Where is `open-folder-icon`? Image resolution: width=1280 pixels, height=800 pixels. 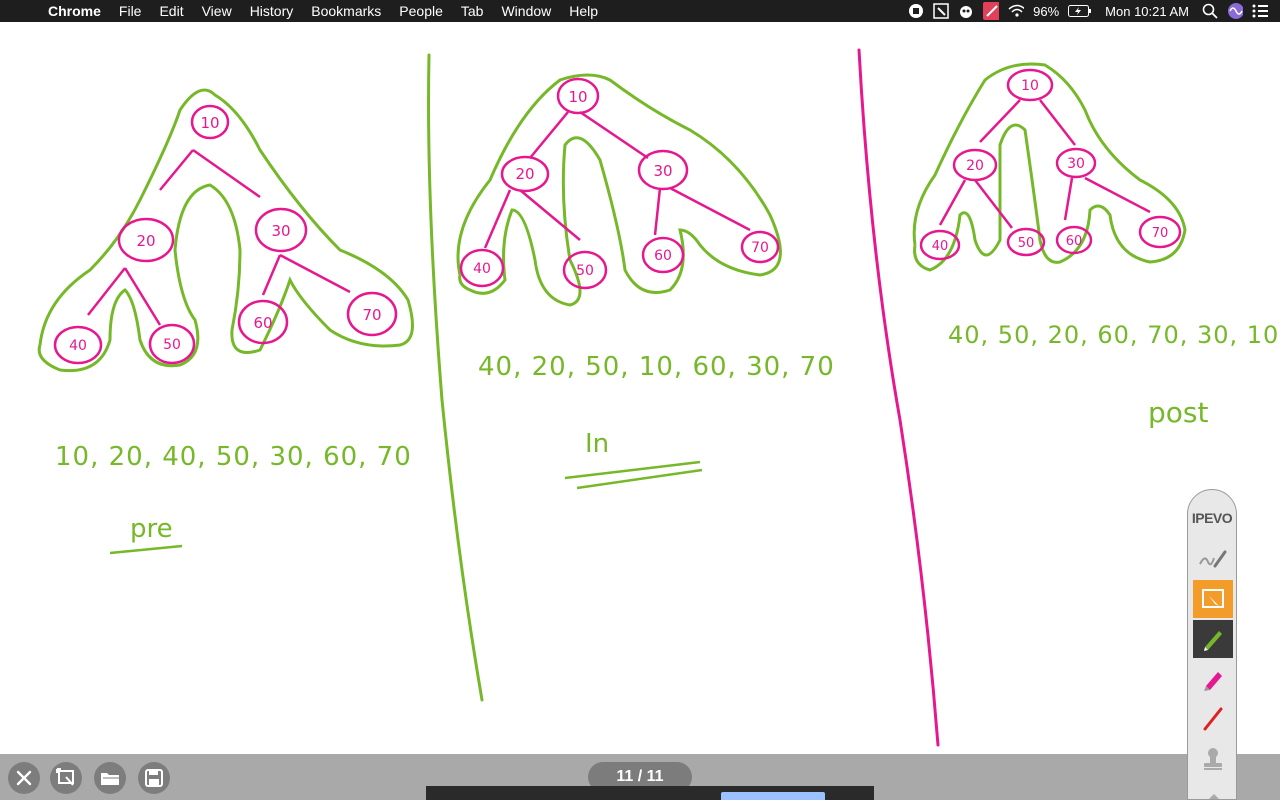 open-folder-icon is located at coordinates (110, 778).